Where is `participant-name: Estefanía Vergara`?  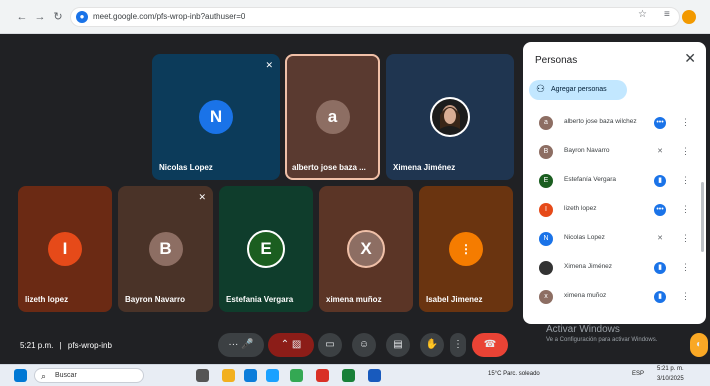
participant-name: Estefanía Vergara is located at coordinates (590, 179).